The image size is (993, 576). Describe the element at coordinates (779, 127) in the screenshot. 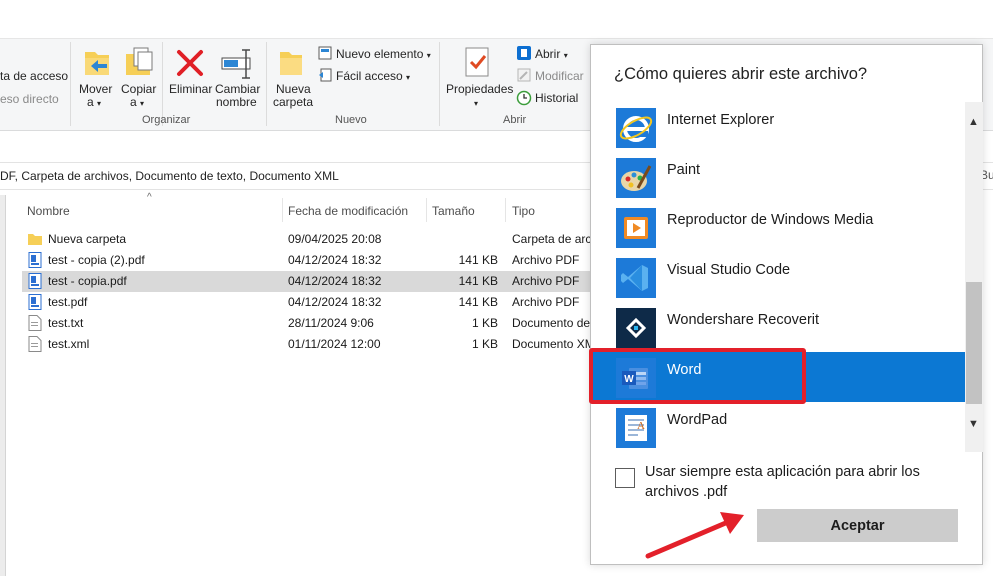

I see `app-item-internet-explorer: Internet Explorer` at that location.